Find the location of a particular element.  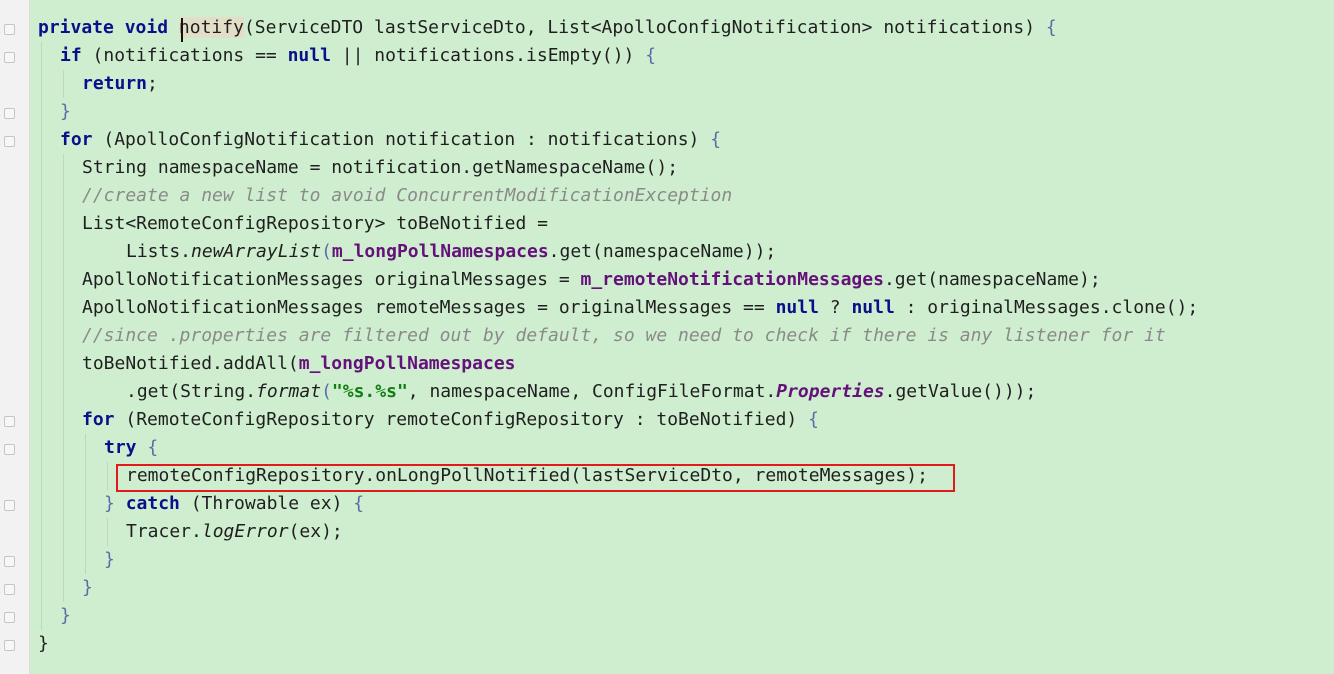

keyword: void is located at coordinates (146, 27).